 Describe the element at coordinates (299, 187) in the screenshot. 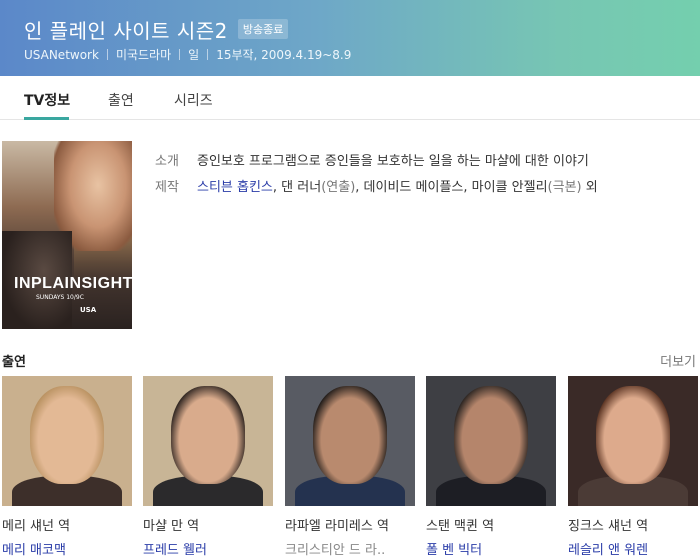

I see `staff-director-2: 댄 러너` at that location.